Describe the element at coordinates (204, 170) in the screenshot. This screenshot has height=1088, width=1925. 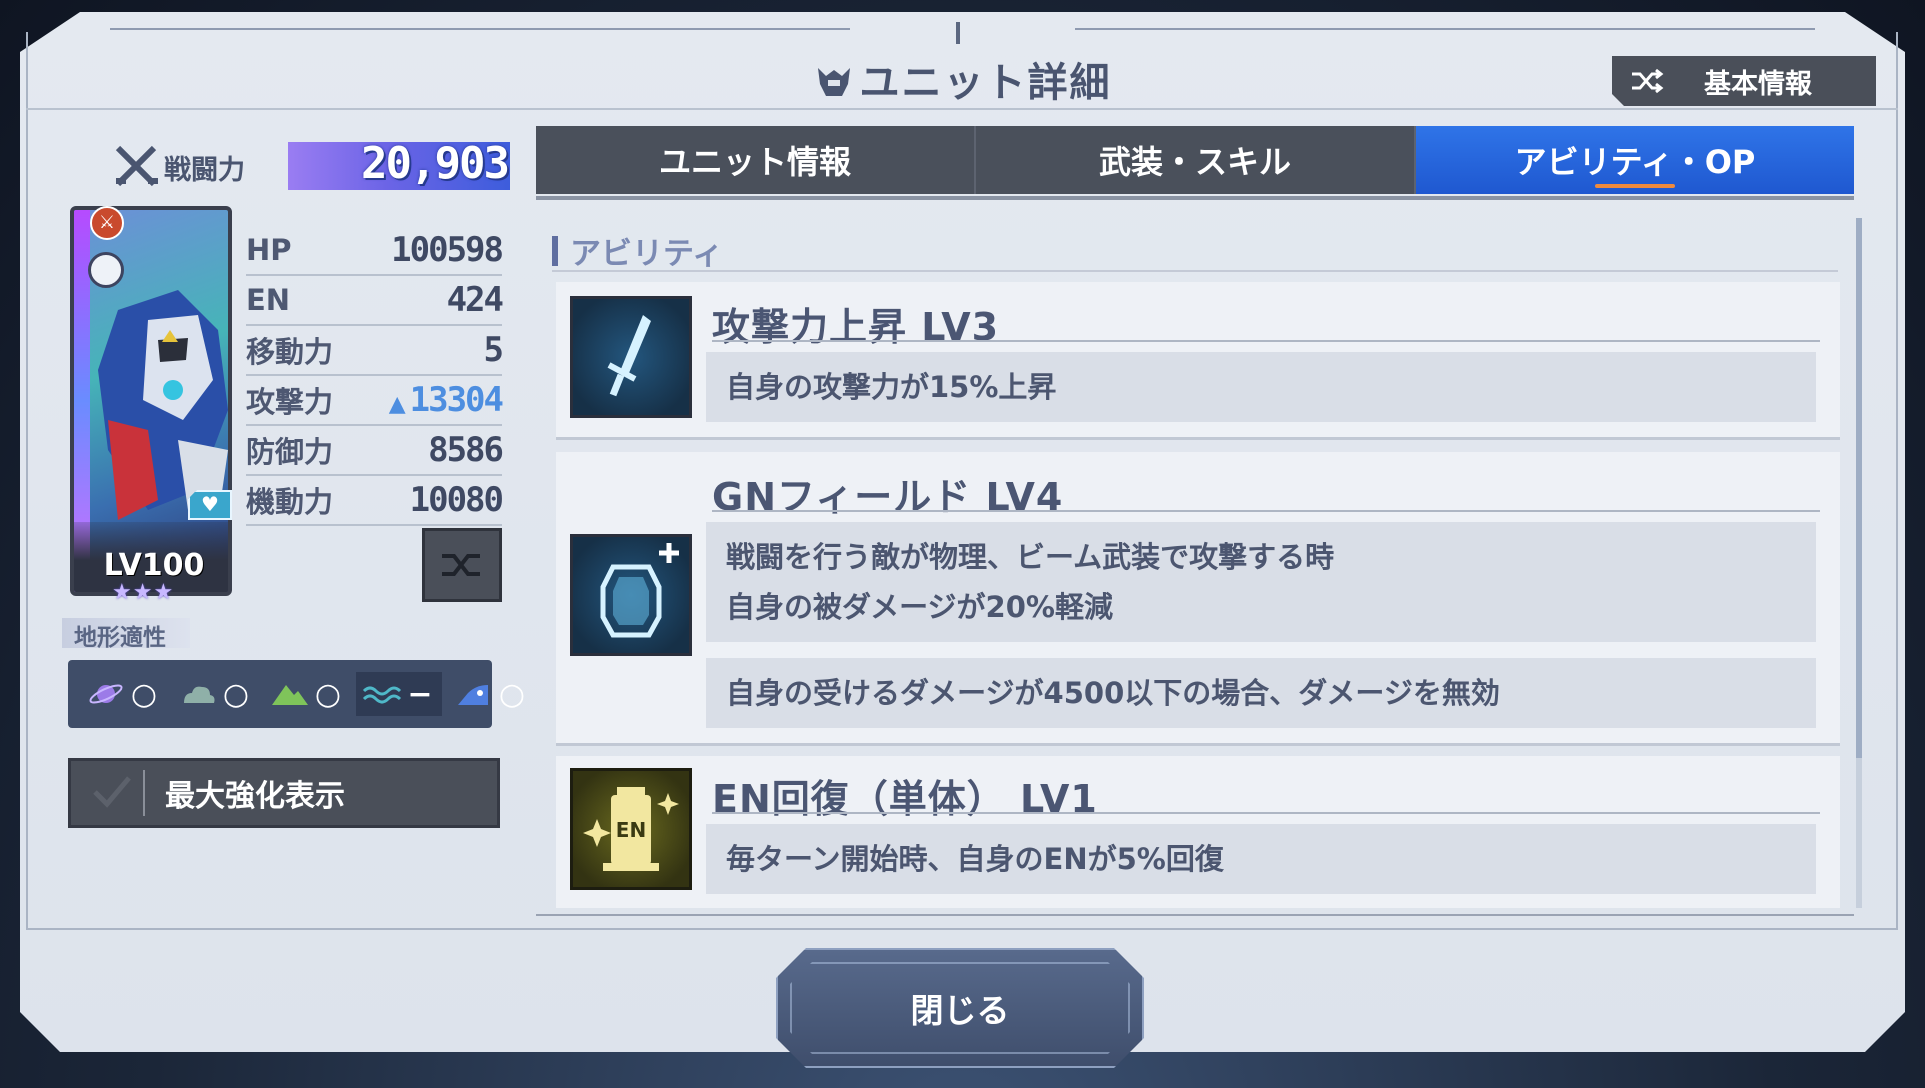
I see `power-label: 戦闘力` at that location.